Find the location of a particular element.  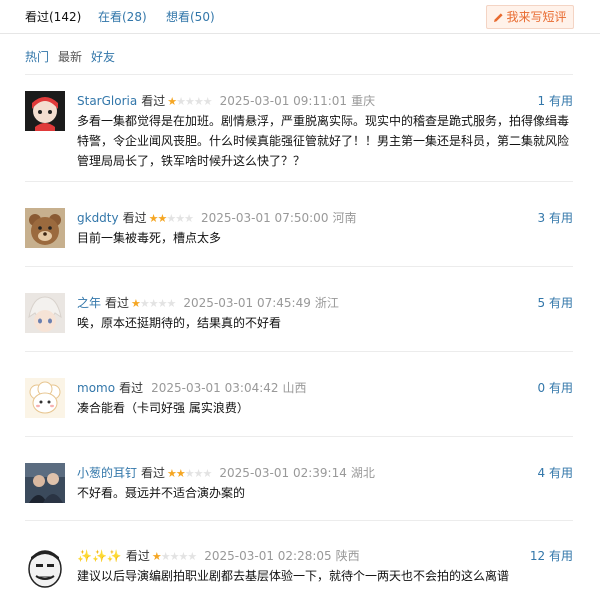

comment-time: 2025-03-01 02:28:05 is located at coordinates (268, 556).